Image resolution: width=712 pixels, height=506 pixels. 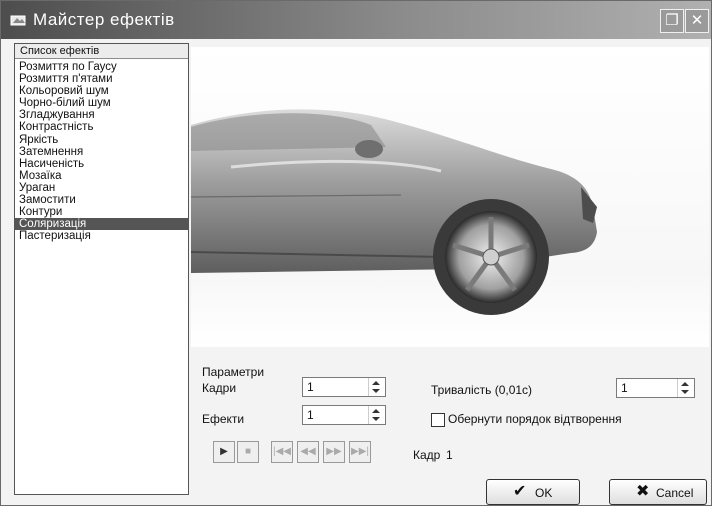 I want to click on checkmark-icon: ✔, so click(x=520, y=491).